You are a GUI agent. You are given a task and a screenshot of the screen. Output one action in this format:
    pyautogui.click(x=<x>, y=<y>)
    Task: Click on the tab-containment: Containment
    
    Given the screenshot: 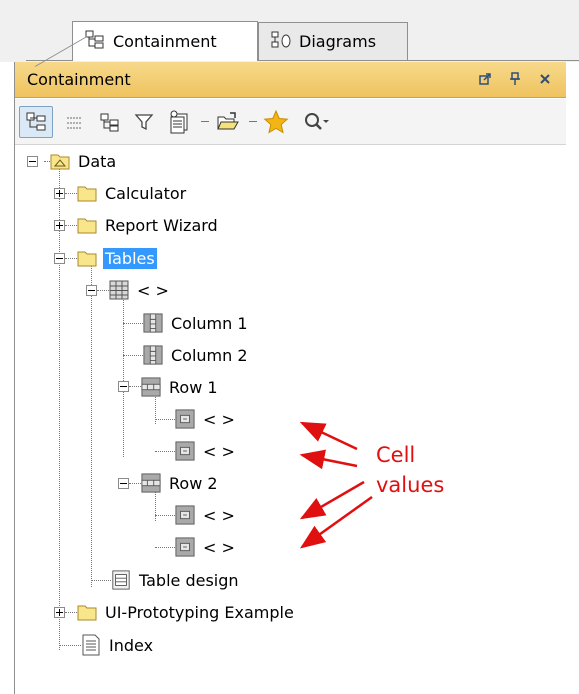 What is the action you would take?
    pyautogui.click(x=165, y=41)
    